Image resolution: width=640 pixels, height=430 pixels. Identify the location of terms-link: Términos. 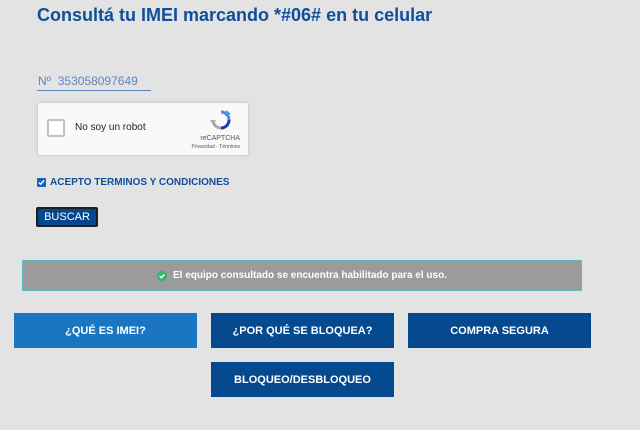
(229, 147).